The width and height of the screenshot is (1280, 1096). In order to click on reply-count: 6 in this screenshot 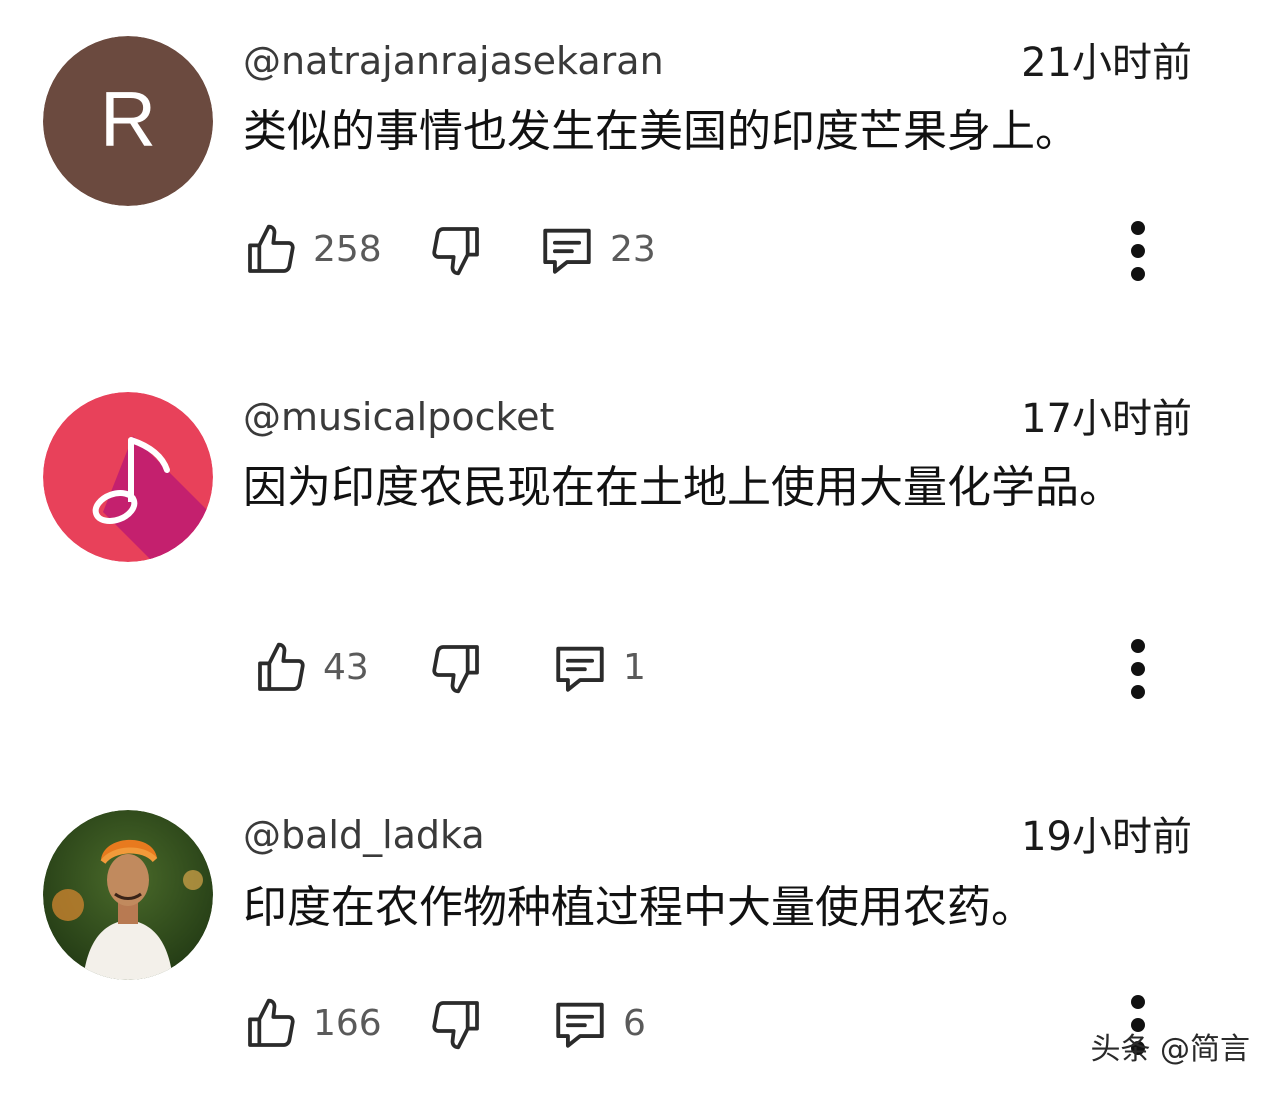, I will do `click(634, 1023)`.